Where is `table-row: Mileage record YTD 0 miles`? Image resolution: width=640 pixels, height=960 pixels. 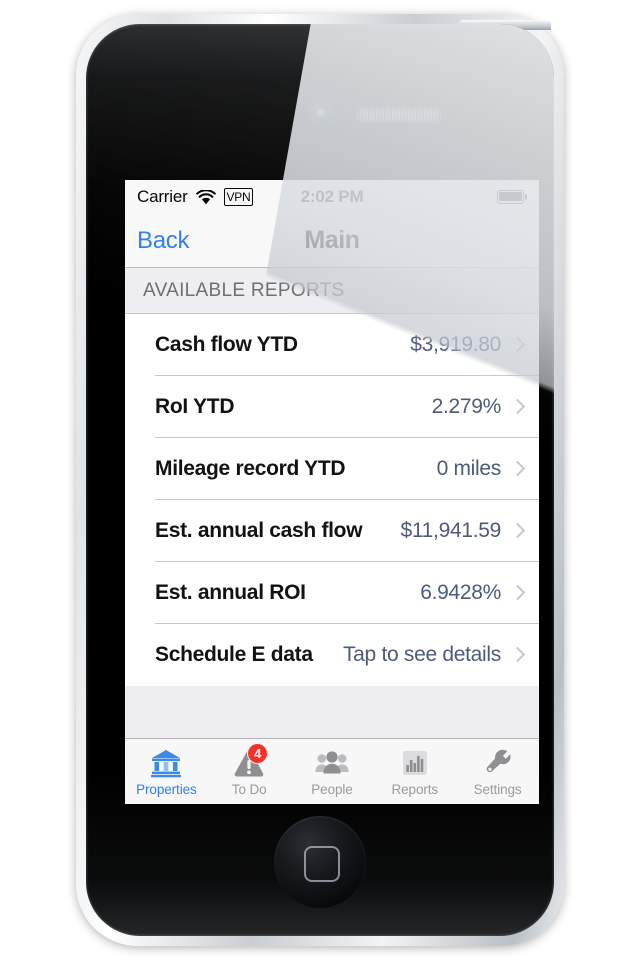
table-row: Mileage record YTD 0 miles is located at coordinates (332, 469).